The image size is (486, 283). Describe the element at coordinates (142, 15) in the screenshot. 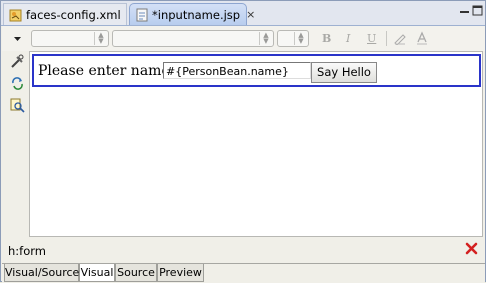

I see `jsp-file-icon` at that location.